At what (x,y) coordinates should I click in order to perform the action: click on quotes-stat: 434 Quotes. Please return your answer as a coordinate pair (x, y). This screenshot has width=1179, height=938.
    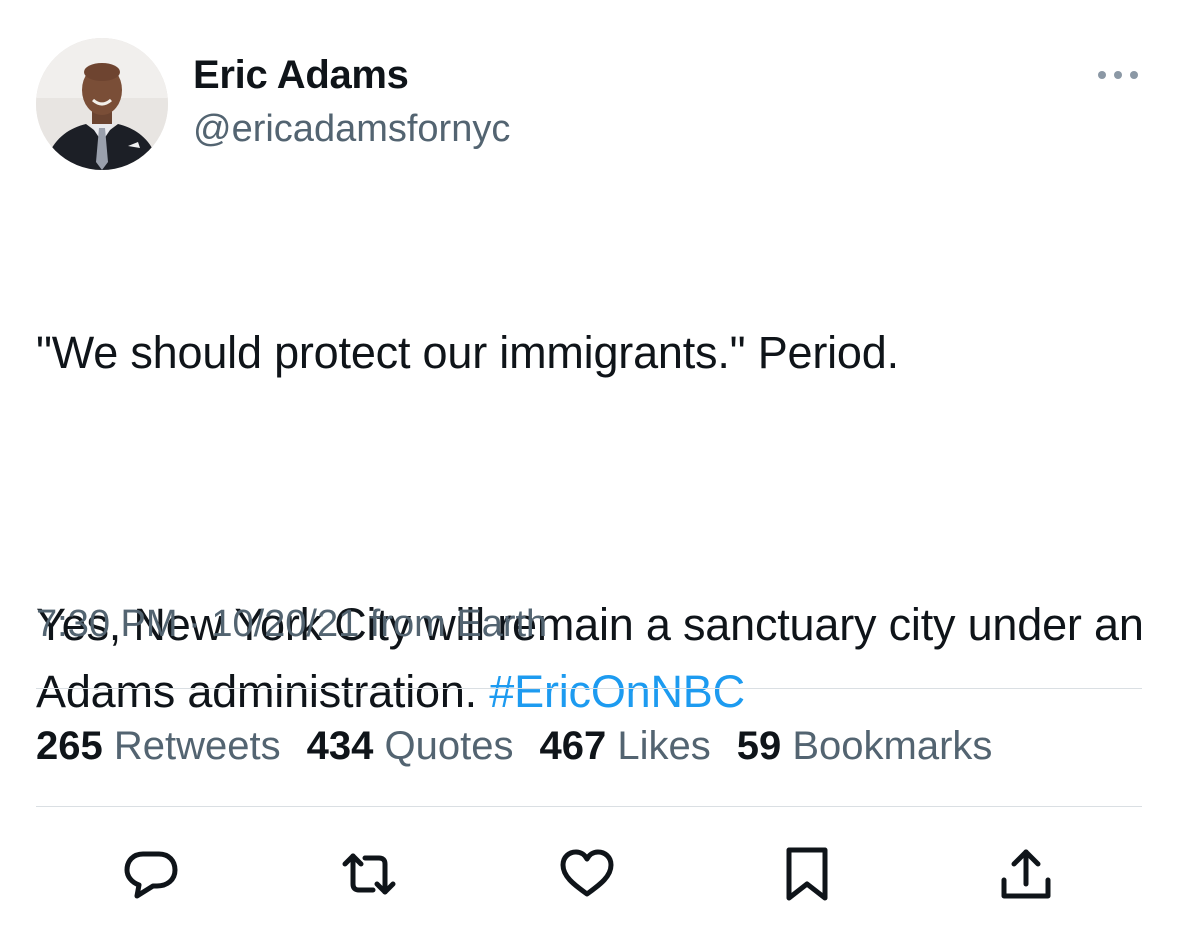
    Looking at the image, I should click on (410, 746).